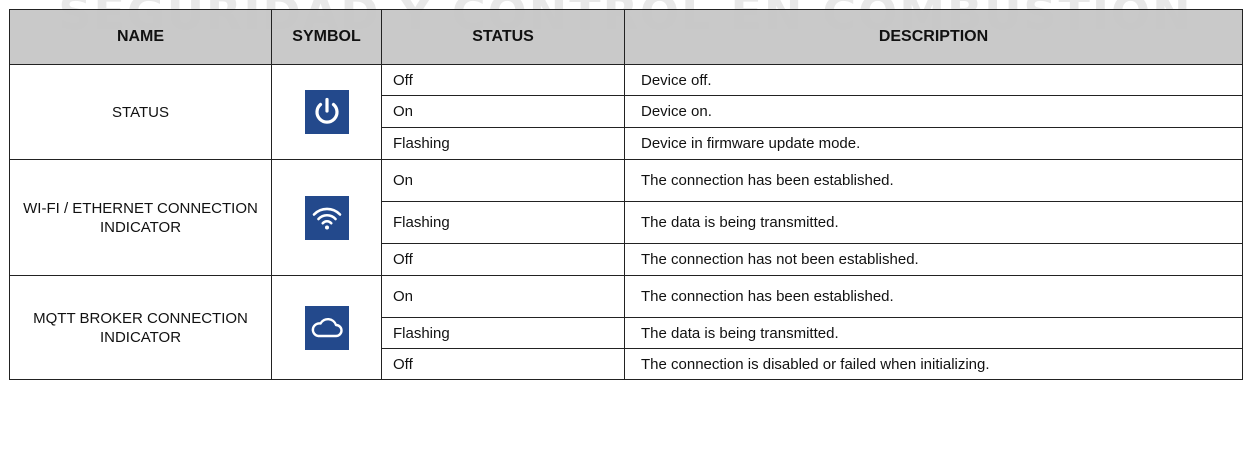  I want to click on row-name-wifi: WI-FI / ETHERNET CONNECTION INDICATOR, so click(140, 217).